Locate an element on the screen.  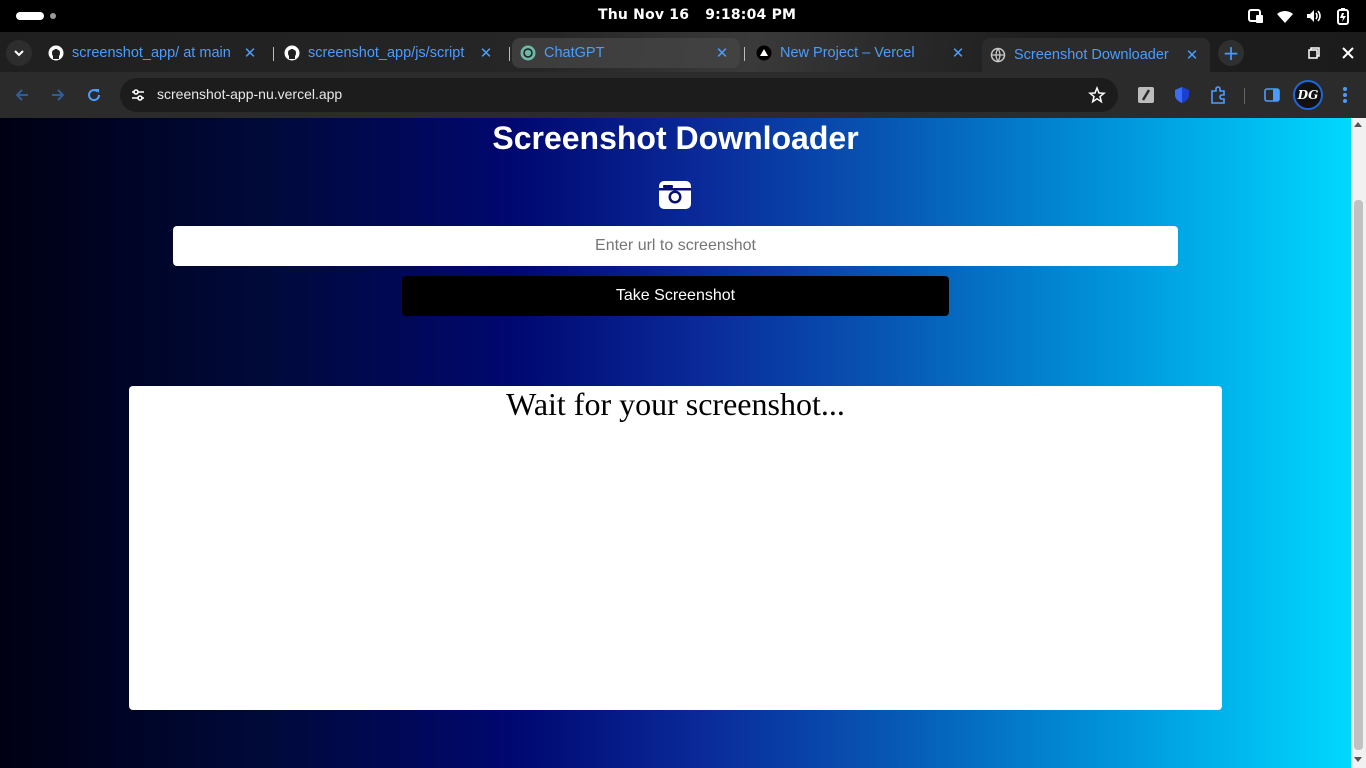
address-bar: screenshot-app-nu.vercel.app is located at coordinates (619, 95).